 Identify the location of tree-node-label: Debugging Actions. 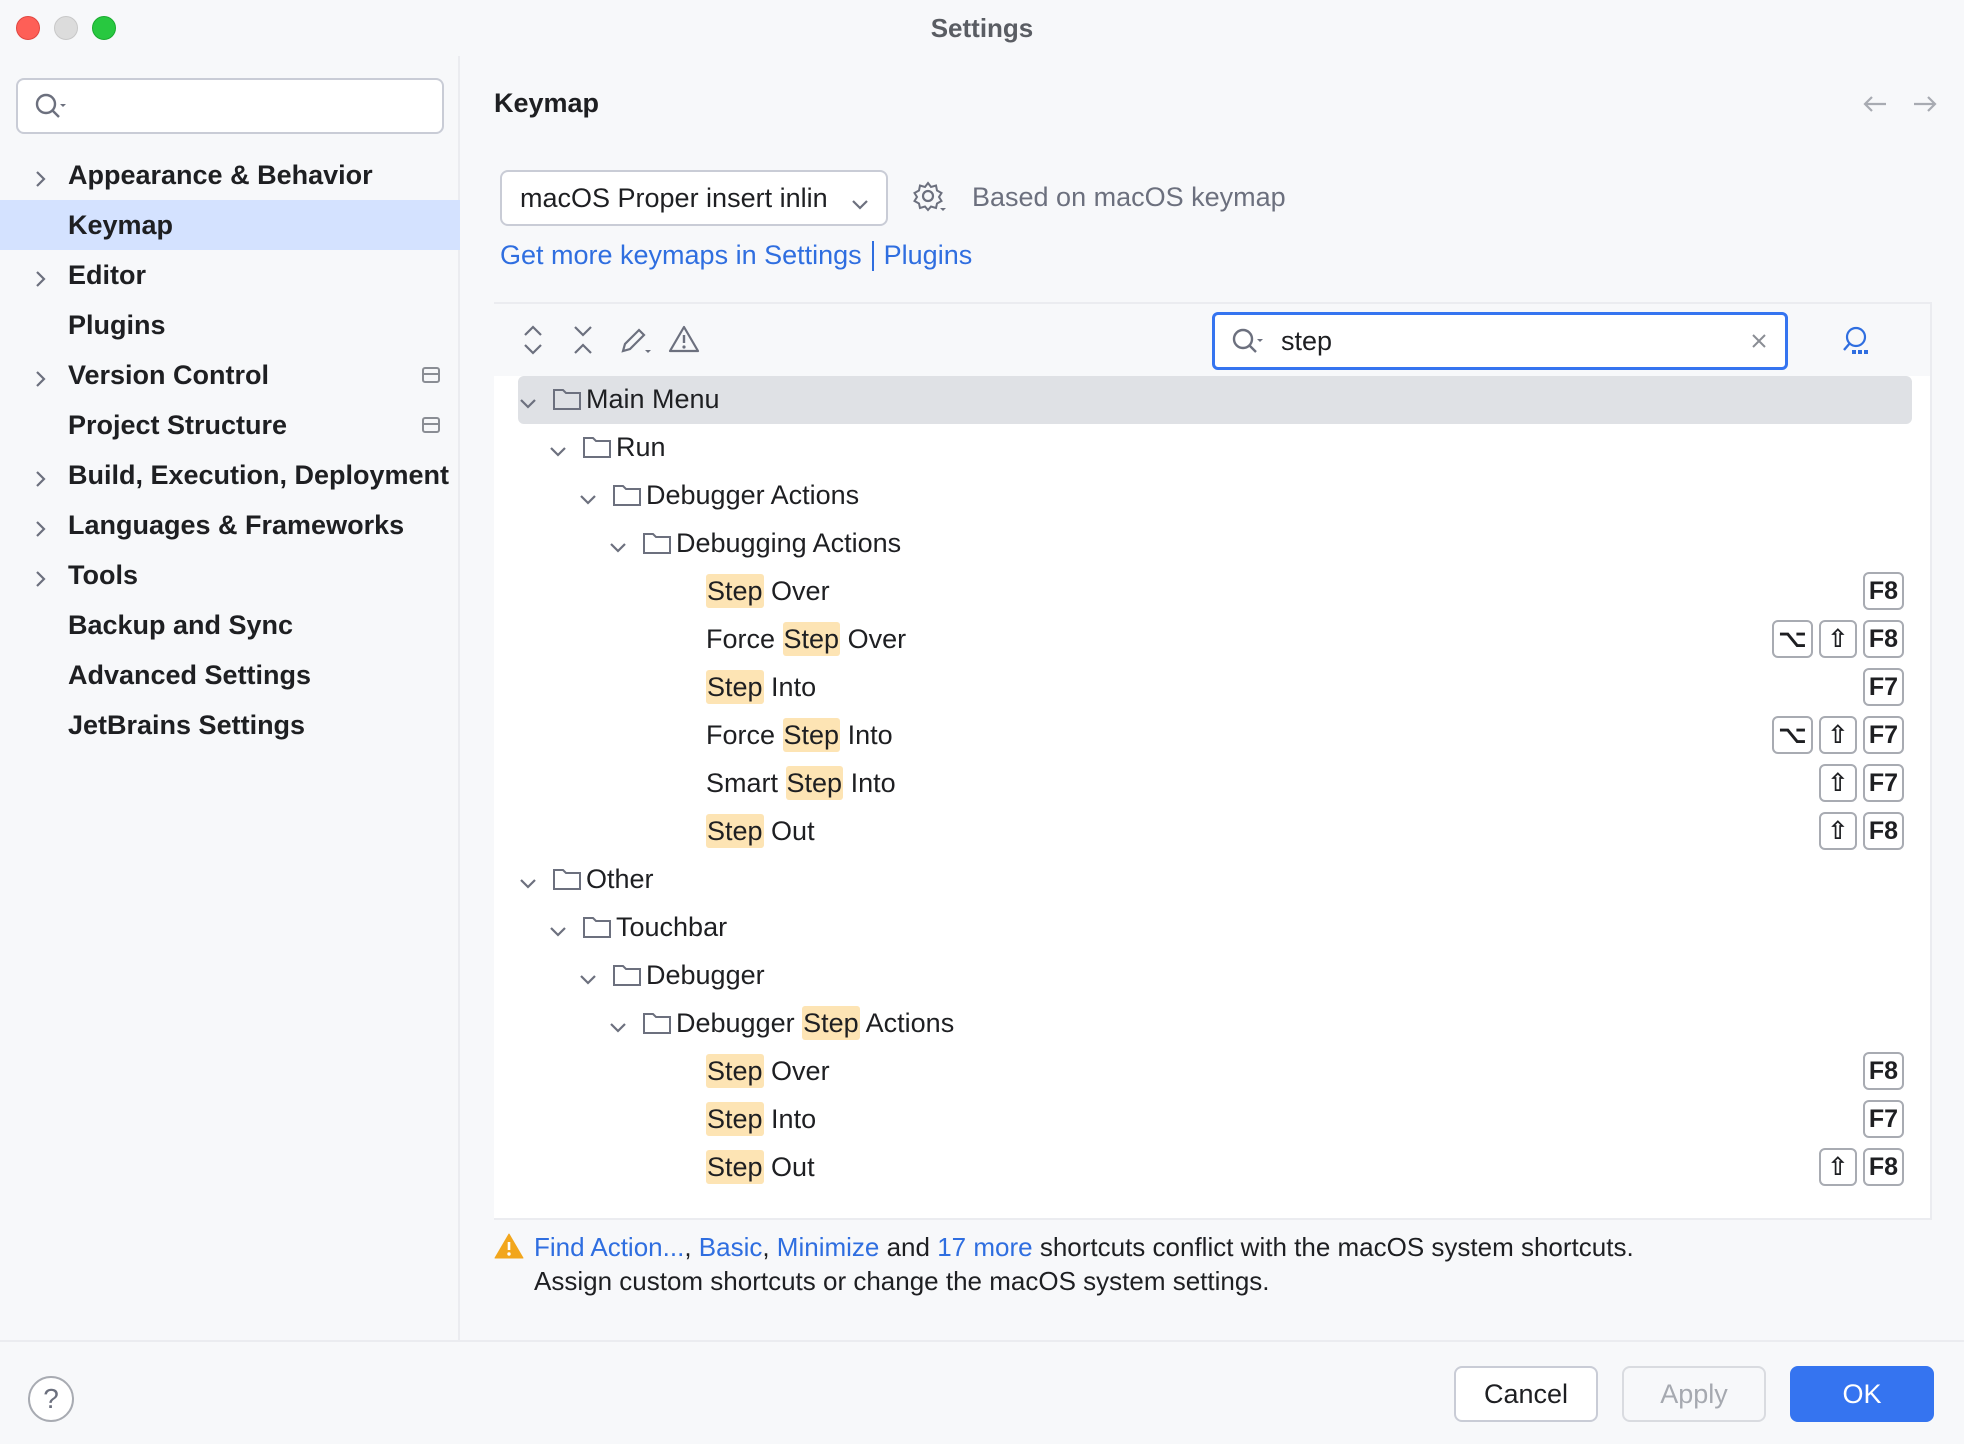
(788, 543).